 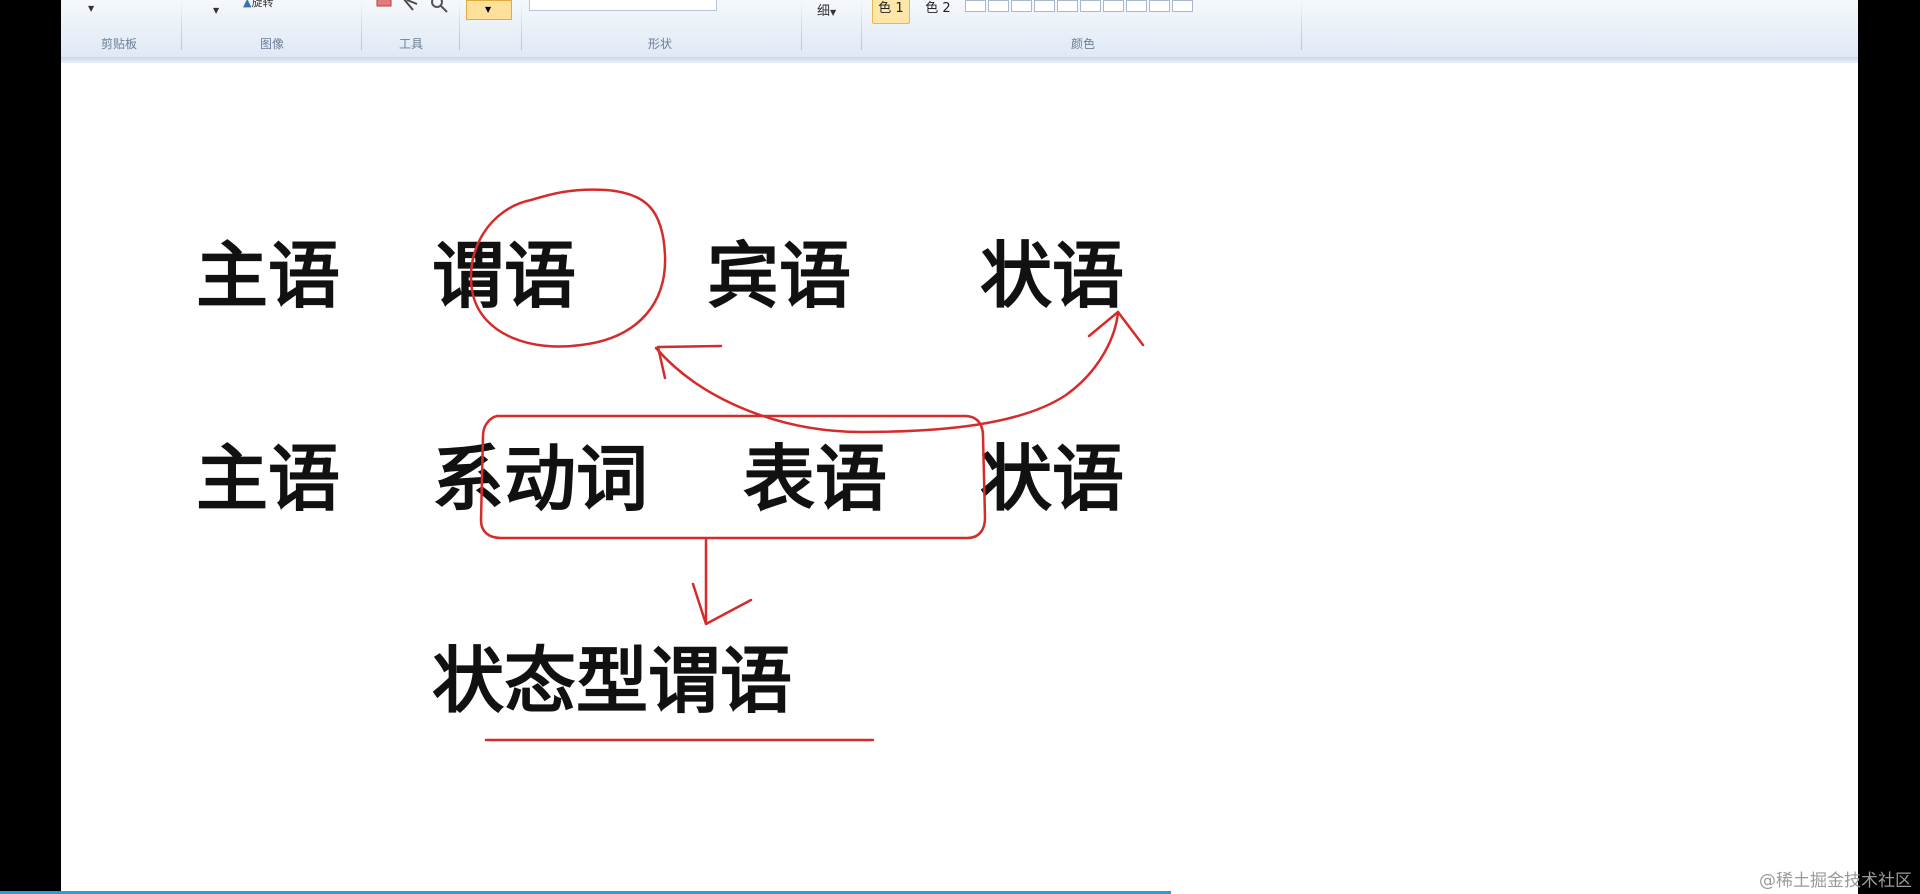 What do you see at coordinates (568, 268) in the screenshot?
I see `circle-annotation` at bounding box center [568, 268].